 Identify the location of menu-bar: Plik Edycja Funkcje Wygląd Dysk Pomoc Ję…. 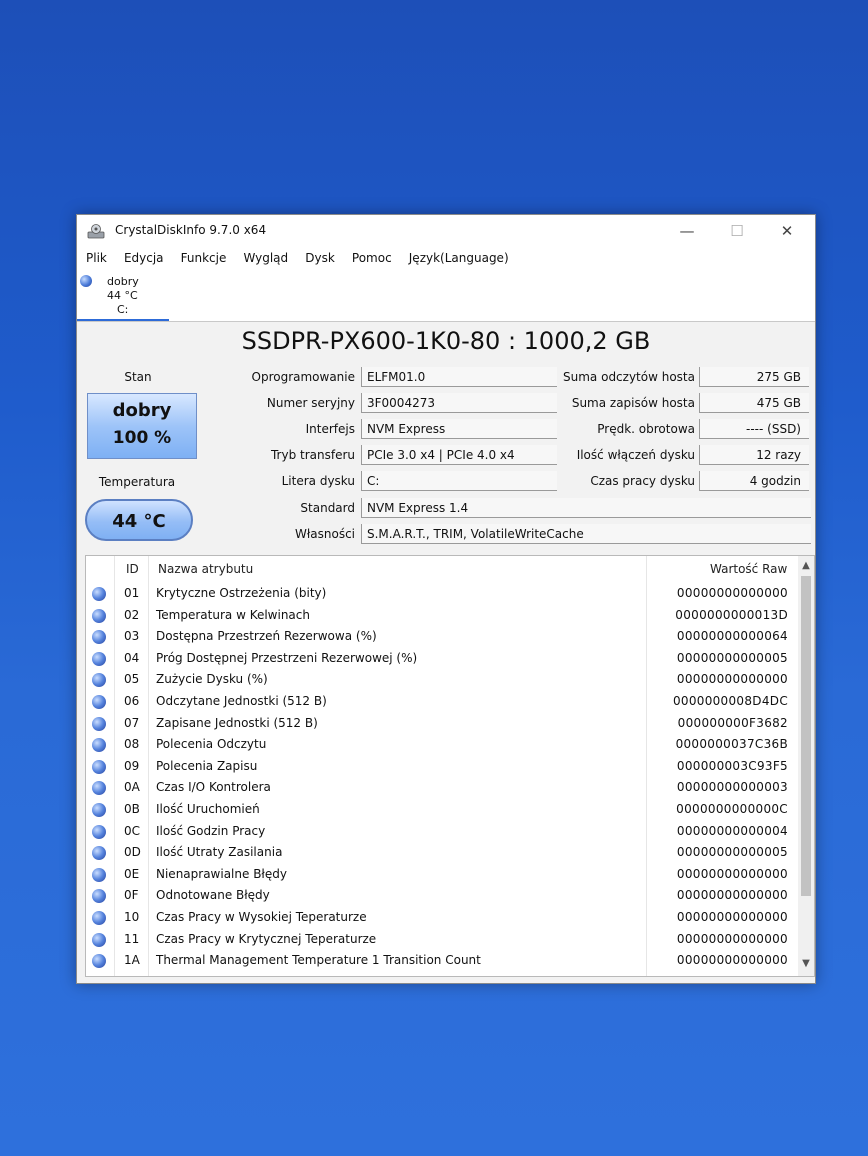
(446, 258).